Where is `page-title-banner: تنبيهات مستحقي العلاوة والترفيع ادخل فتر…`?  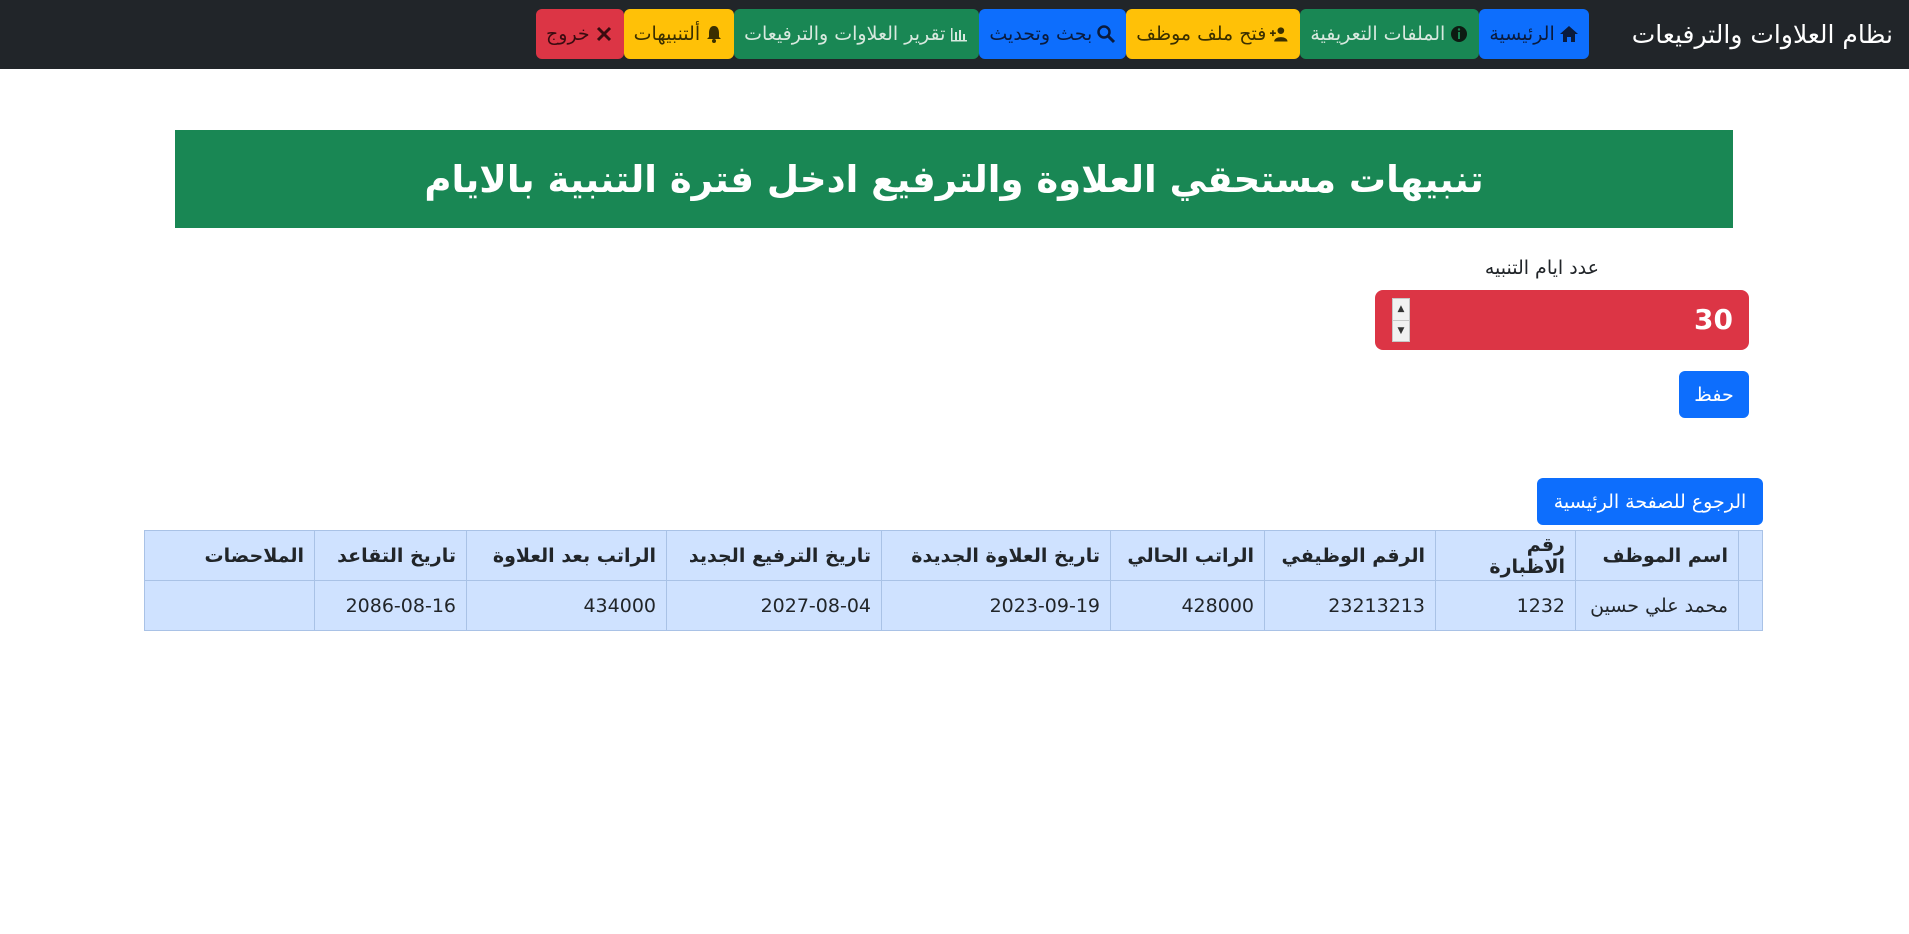 page-title-banner: تنبيهات مستحقي العلاوة والترفيع ادخل فتر… is located at coordinates (954, 179).